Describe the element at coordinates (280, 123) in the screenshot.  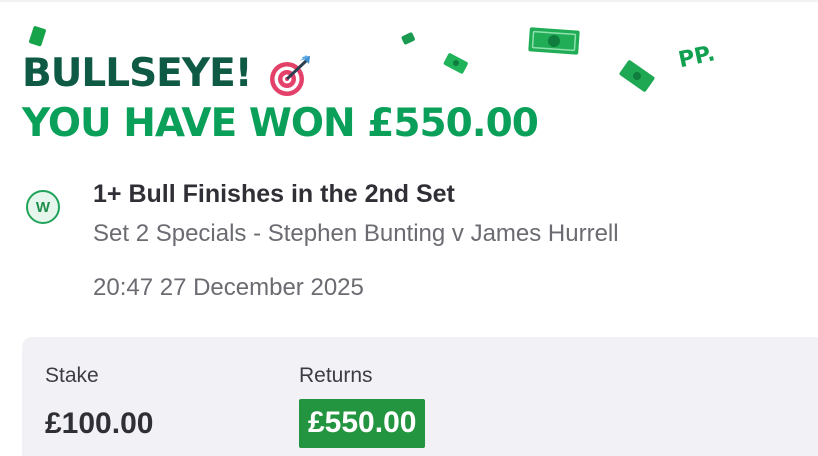
I see `headline-win-amount: YOU HAVE WON £550.00` at that location.